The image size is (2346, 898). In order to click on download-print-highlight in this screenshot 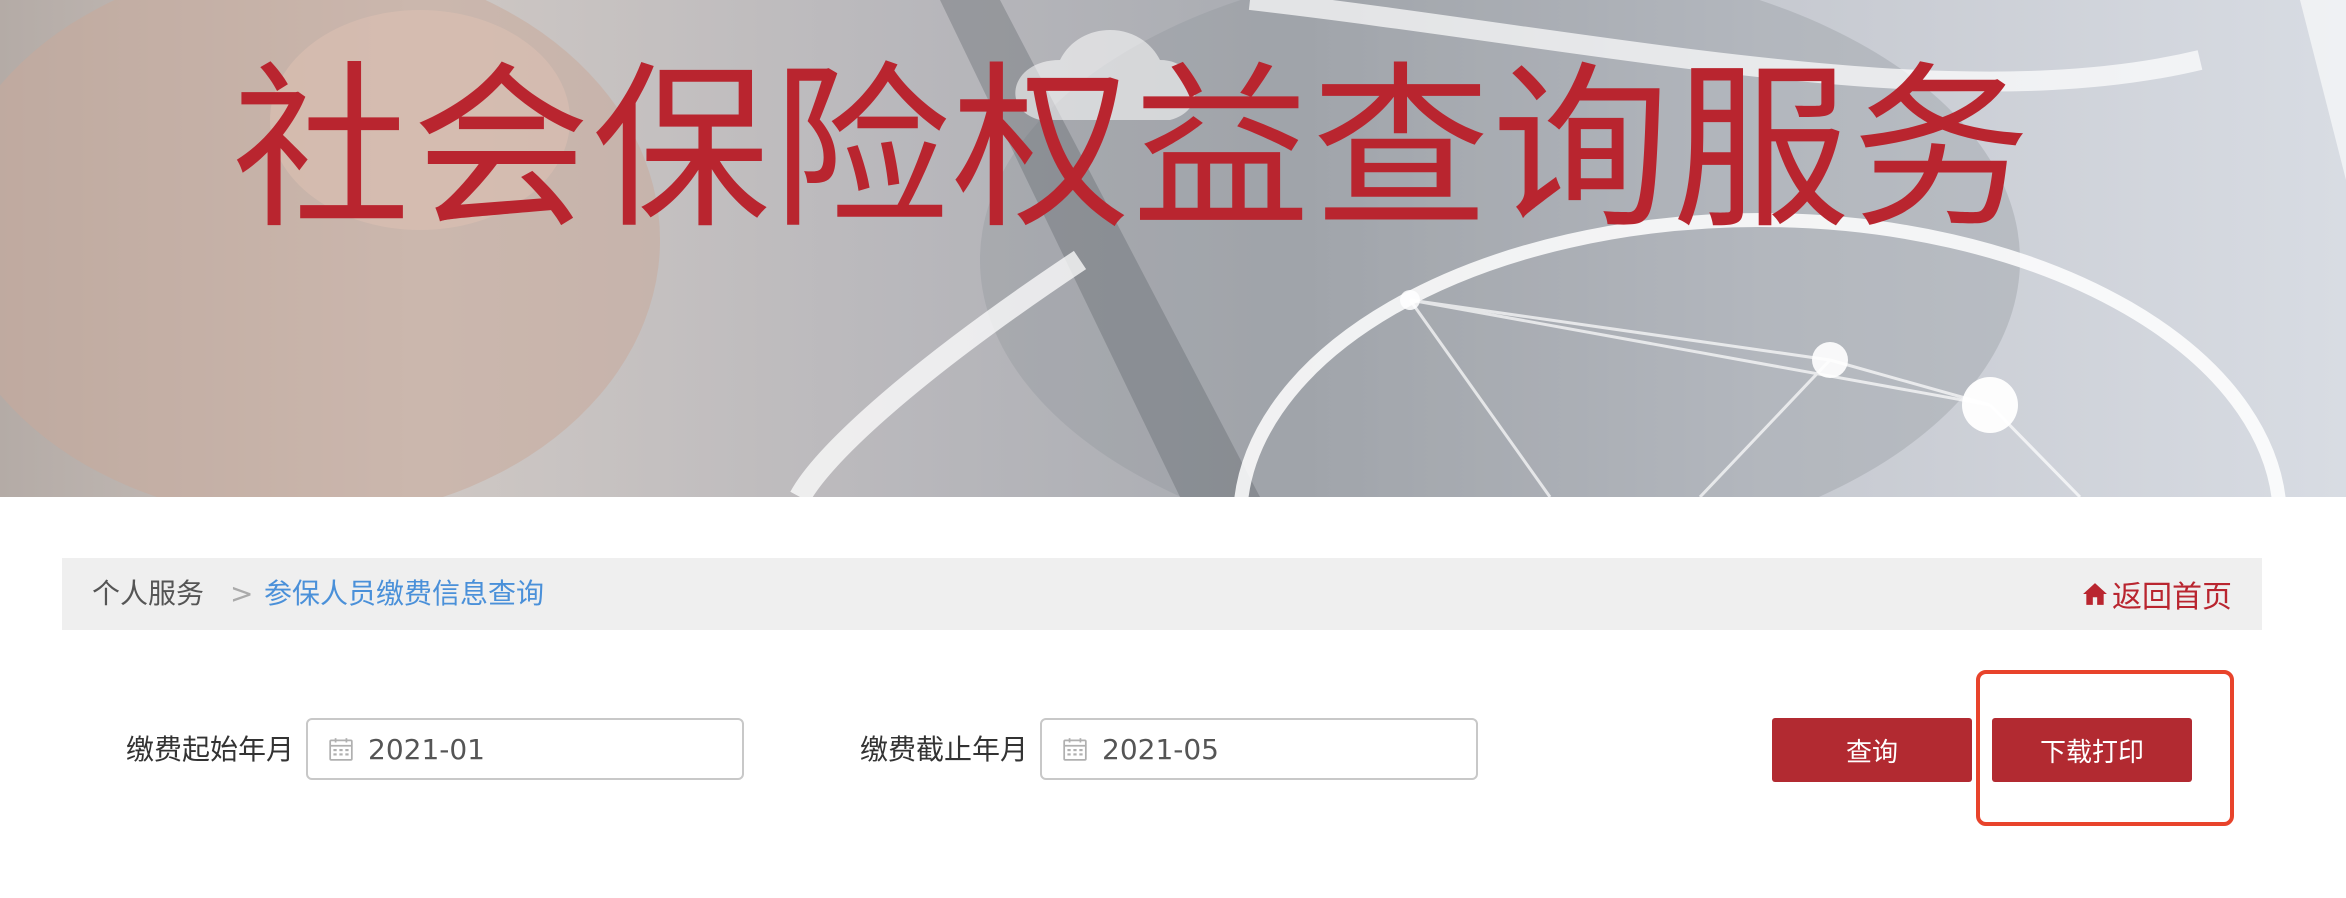, I will do `click(2105, 748)`.